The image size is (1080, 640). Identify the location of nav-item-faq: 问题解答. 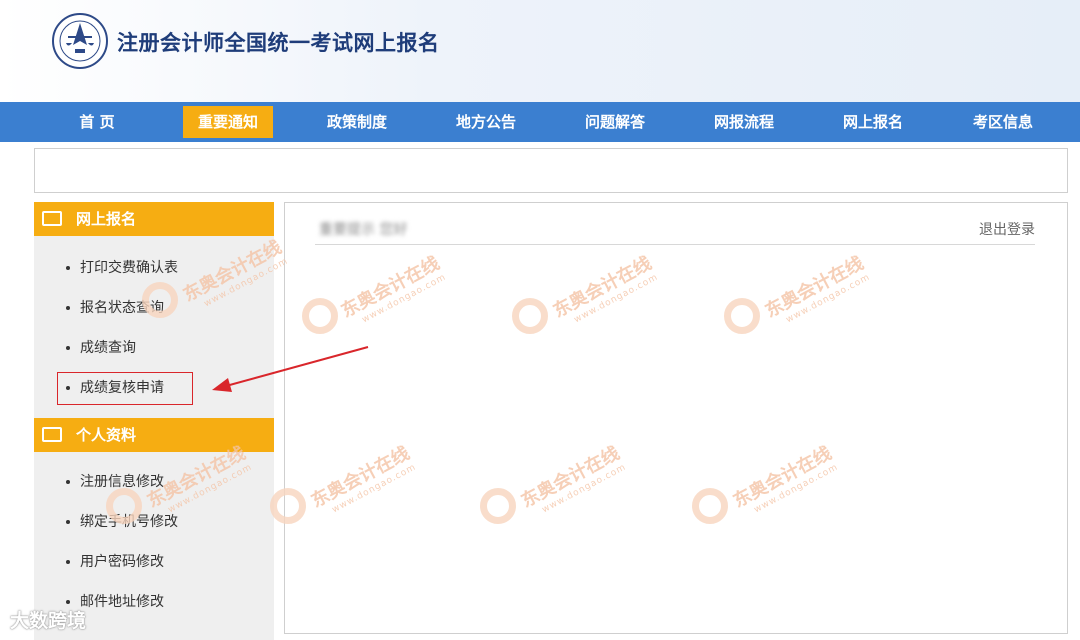
(615, 122).